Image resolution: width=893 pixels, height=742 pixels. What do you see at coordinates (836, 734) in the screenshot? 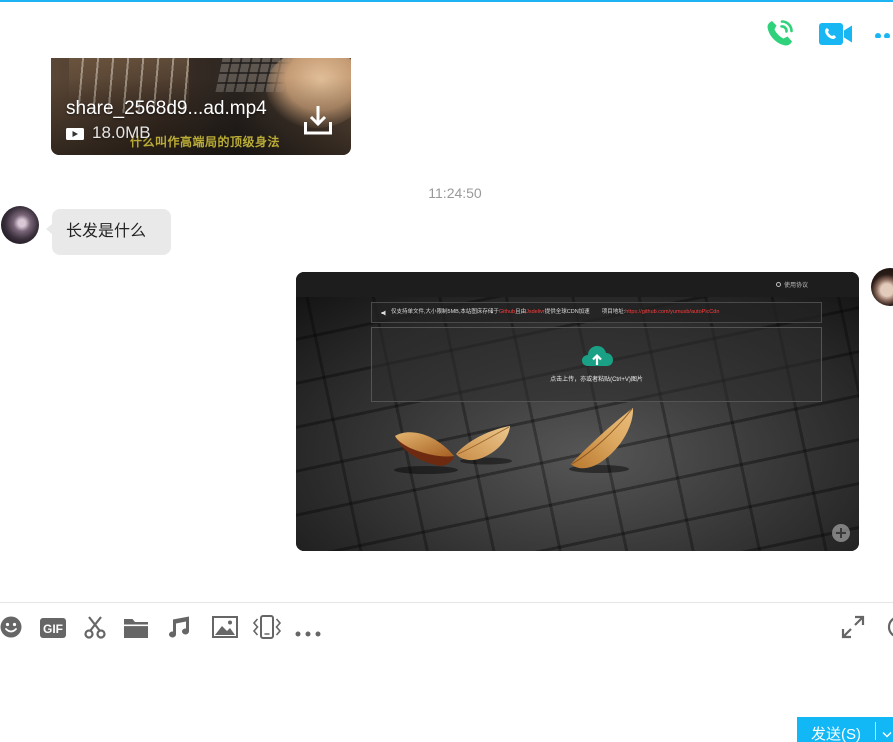
I see `send-button-label: 发送(S)` at bounding box center [836, 734].